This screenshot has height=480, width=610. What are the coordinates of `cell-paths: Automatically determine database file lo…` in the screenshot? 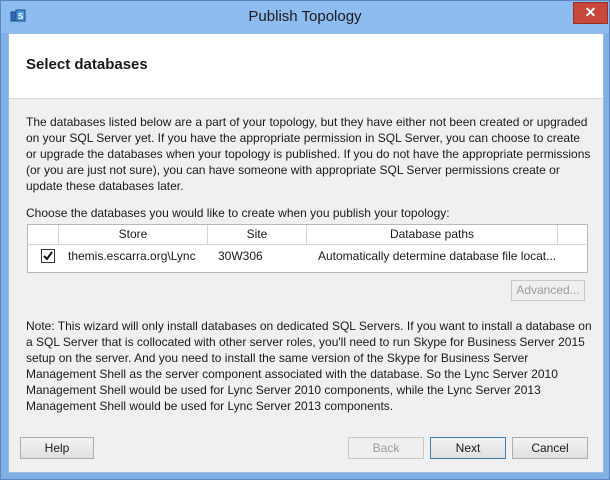 It's located at (437, 256).